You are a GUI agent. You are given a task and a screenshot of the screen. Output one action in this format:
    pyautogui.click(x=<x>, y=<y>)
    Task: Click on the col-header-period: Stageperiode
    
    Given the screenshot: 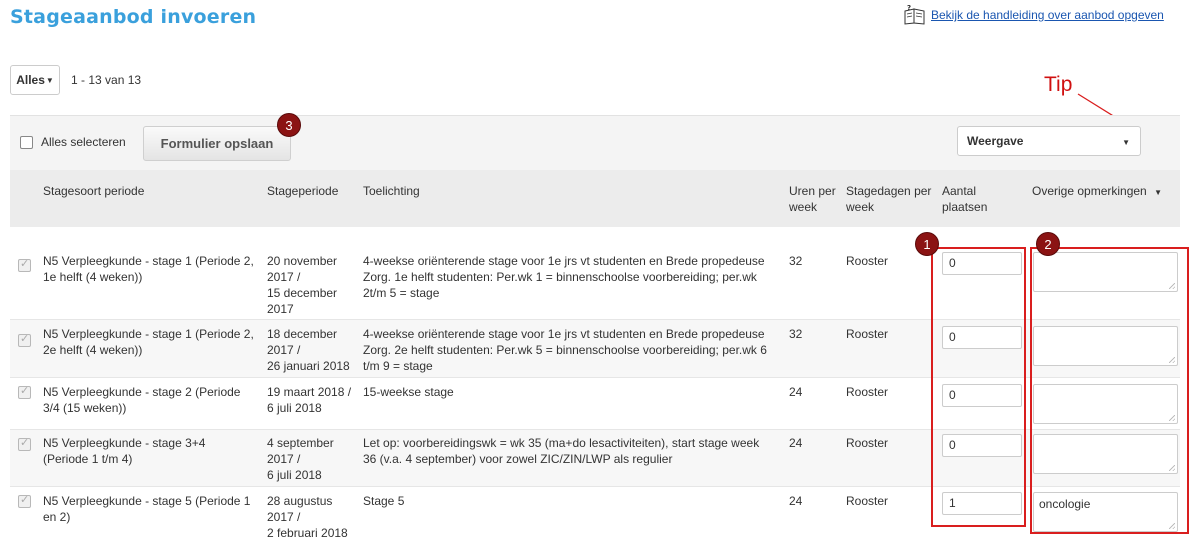 What is the action you would take?
    pyautogui.click(x=302, y=191)
    